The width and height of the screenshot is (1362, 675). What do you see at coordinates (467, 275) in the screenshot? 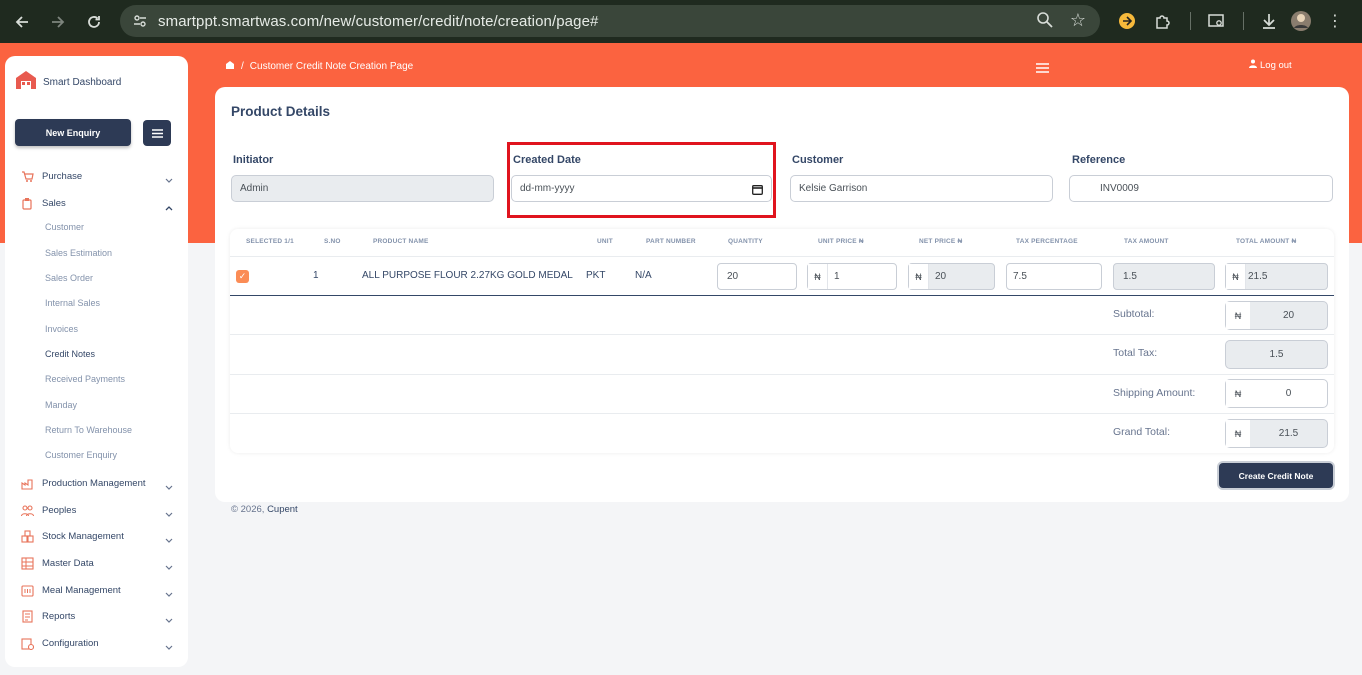
I see `row-product-name: ALL PURPOSE FLOUR 2.27KG GOLD MEDAL` at bounding box center [467, 275].